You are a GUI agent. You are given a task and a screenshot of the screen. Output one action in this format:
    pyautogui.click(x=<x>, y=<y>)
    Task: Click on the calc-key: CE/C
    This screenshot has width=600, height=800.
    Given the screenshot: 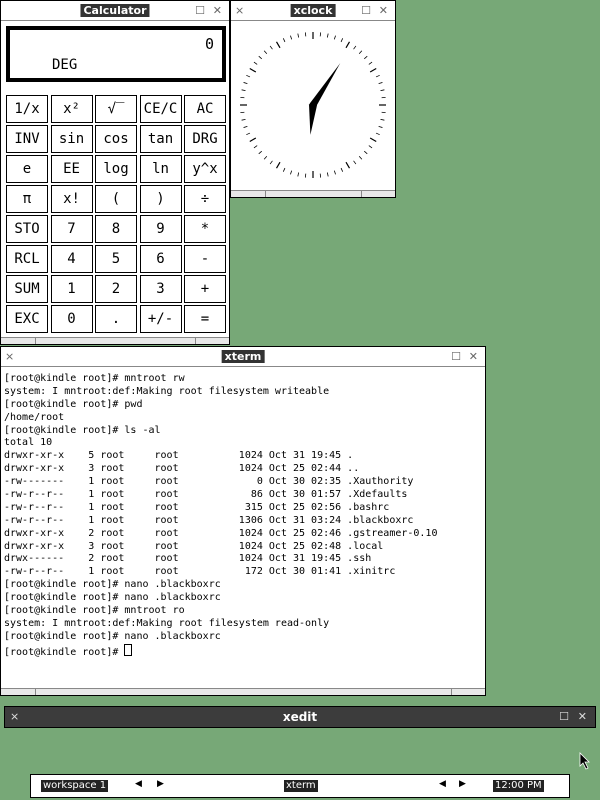 What is the action you would take?
    pyautogui.click(x=160, y=109)
    